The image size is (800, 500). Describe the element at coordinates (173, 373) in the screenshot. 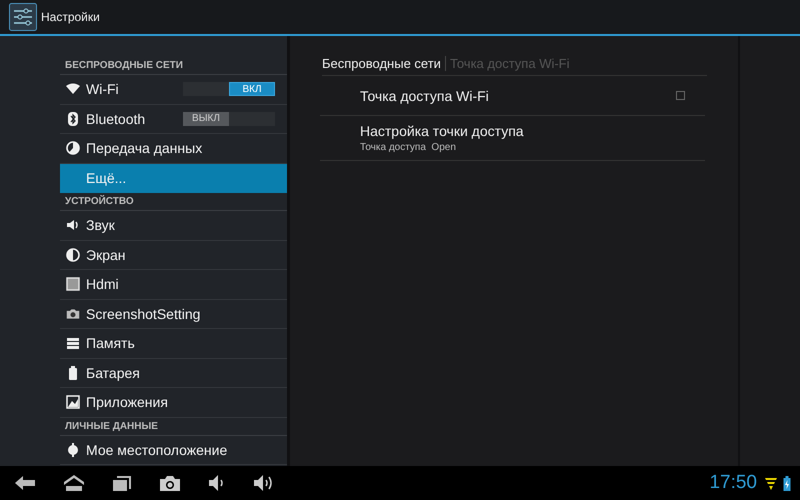

I see `settings-item: Батарея` at that location.